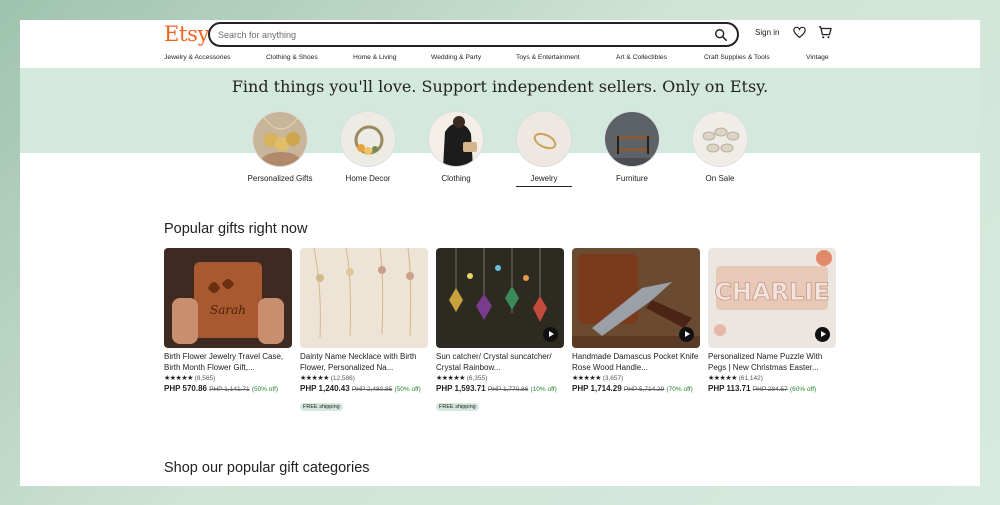 The width and height of the screenshot is (1000, 505). Describe the element at coordinates (461, 388) in the screenshot. I see `sale-price: PHP 1,593.71` at that location.